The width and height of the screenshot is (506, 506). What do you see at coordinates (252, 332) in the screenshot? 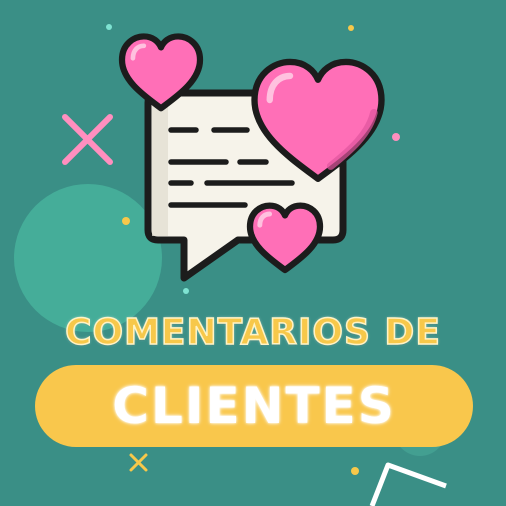
I see `title-line-1: COMENTARIOS DE` at bounding box center [252, 332].